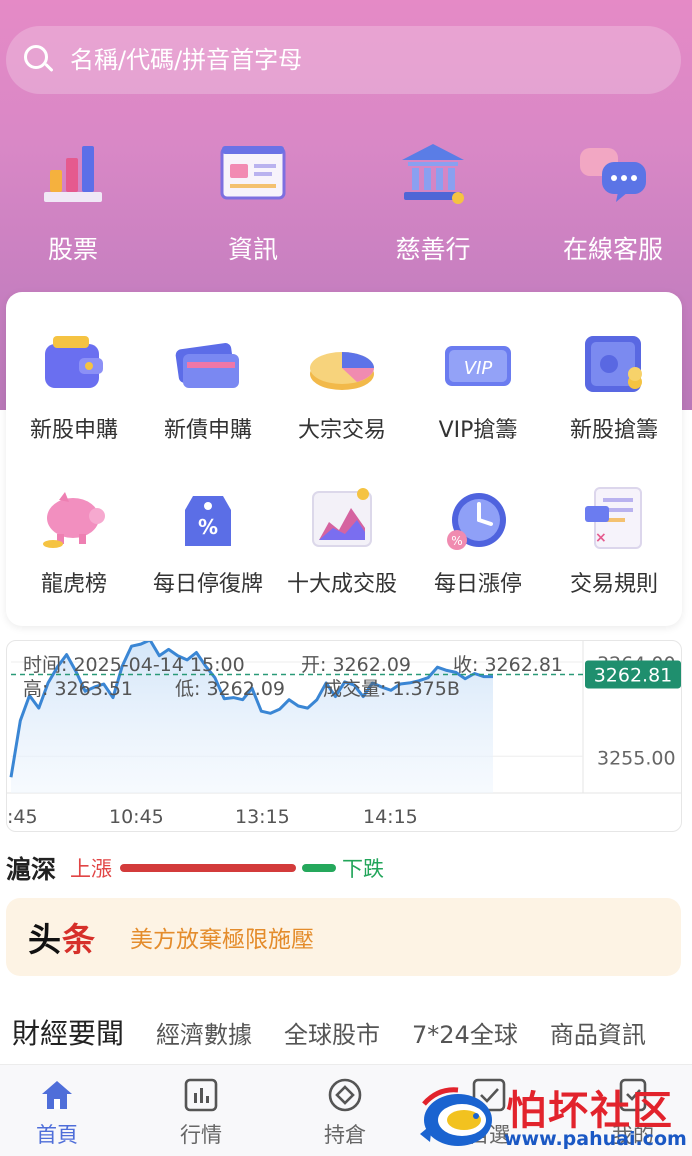 This screenshot has width=692, height=1156. What do you see at coordinates (91, 869) in the screenshot?
I see `up-label: 上漲` at bounding box center [91, 869].